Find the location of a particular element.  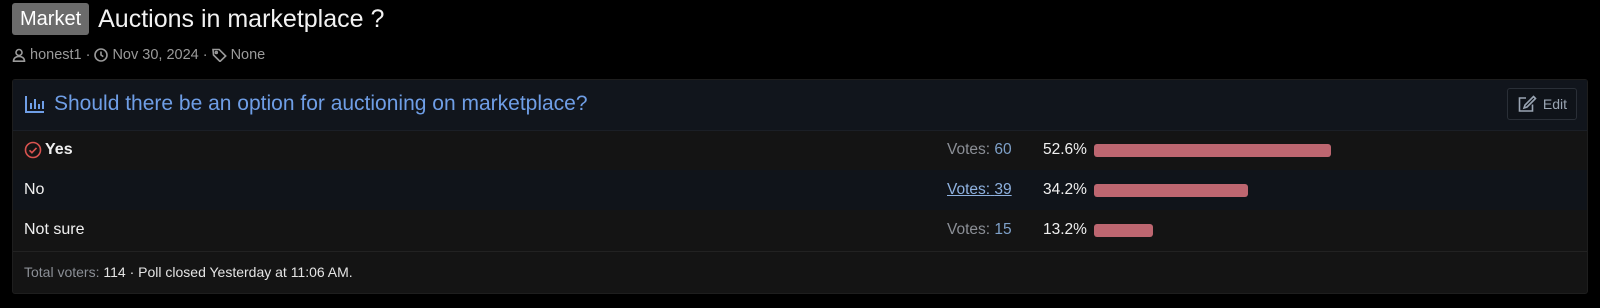

edit-icon is located at coordinates (1527, 103).